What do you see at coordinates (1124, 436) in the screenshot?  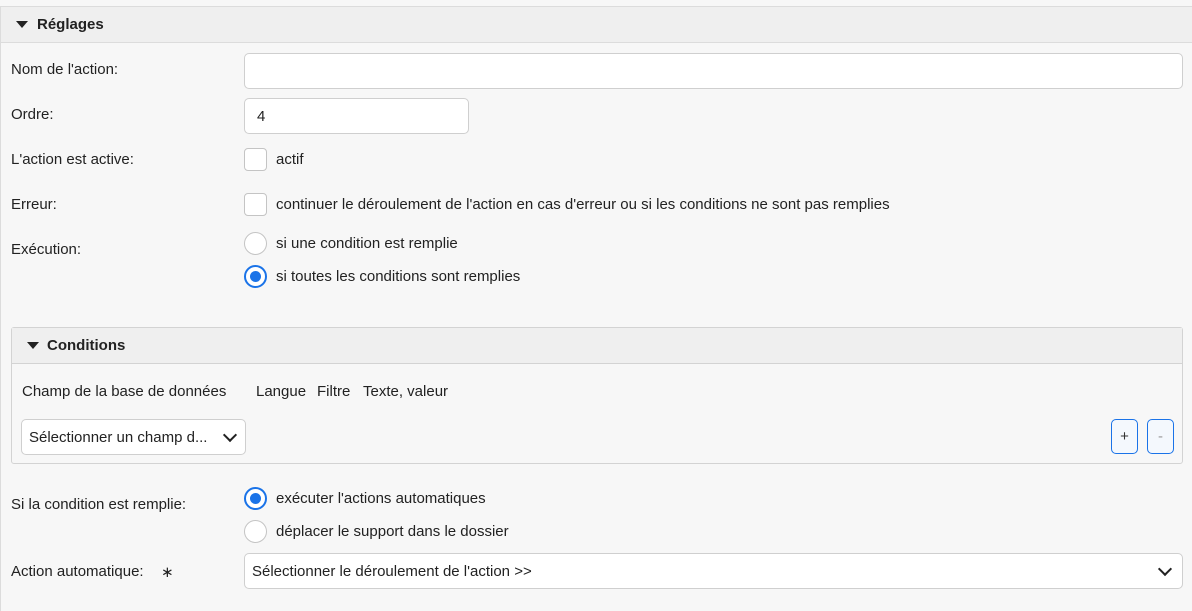 I see `add-condition-button: +` at bounding box center [1124, 436].